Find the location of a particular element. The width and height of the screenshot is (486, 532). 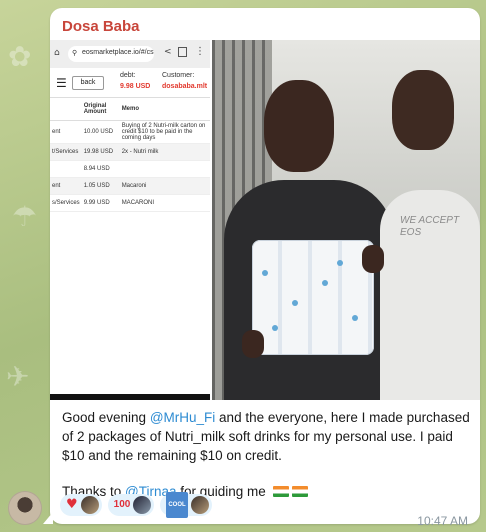

tabs-icon is located at coordinates (182, 52).